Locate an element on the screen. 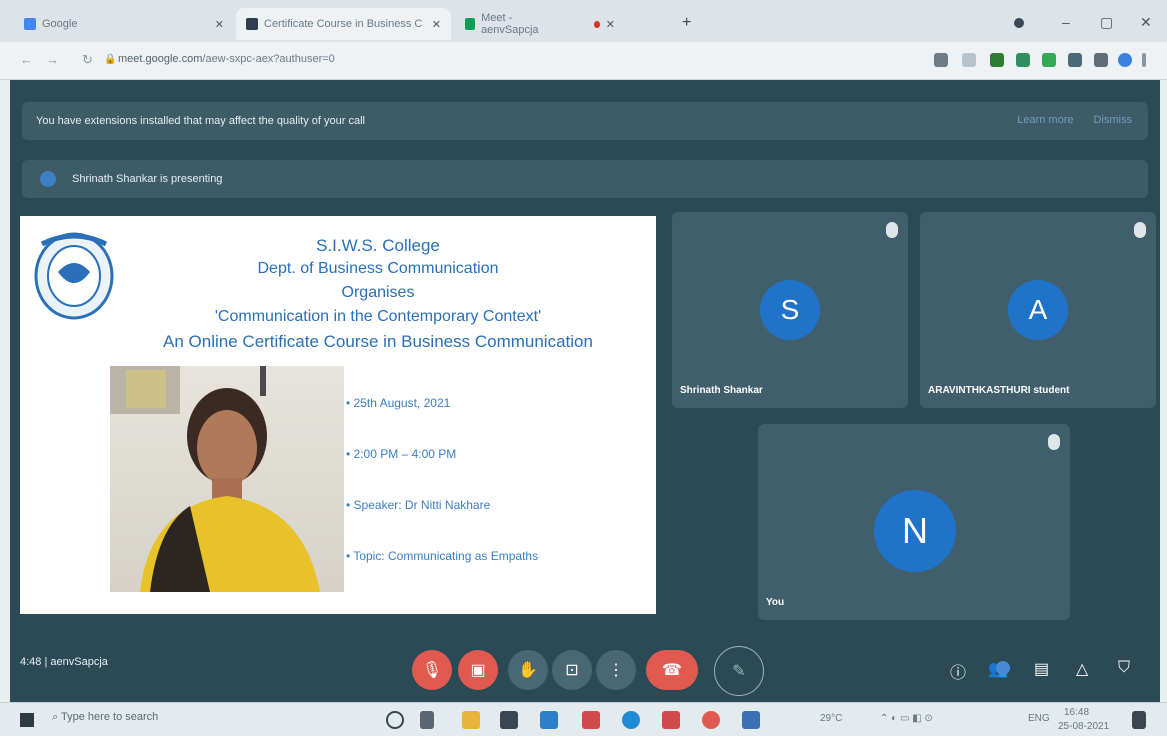 This screenshot has height=736, width=1167. camera-off-icon: ▣ is located at coordinates (478, 670).